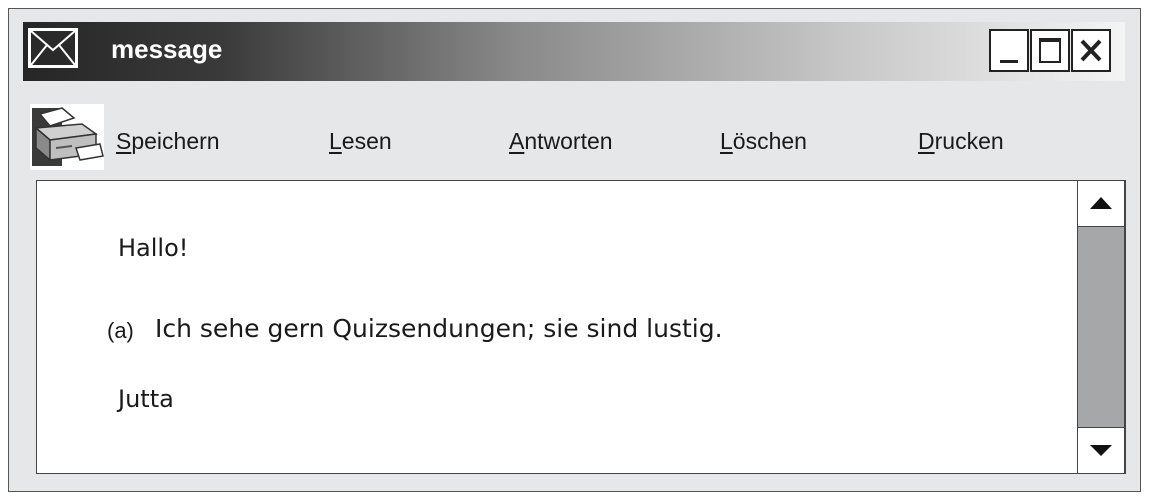 Image resolution: width=1149 pixels, height=500 pixels. What do you see at coordinates (926, 141) in the screenshot?
I see `menu-drucken-accesskey: D` at bounding box center [926, 141].